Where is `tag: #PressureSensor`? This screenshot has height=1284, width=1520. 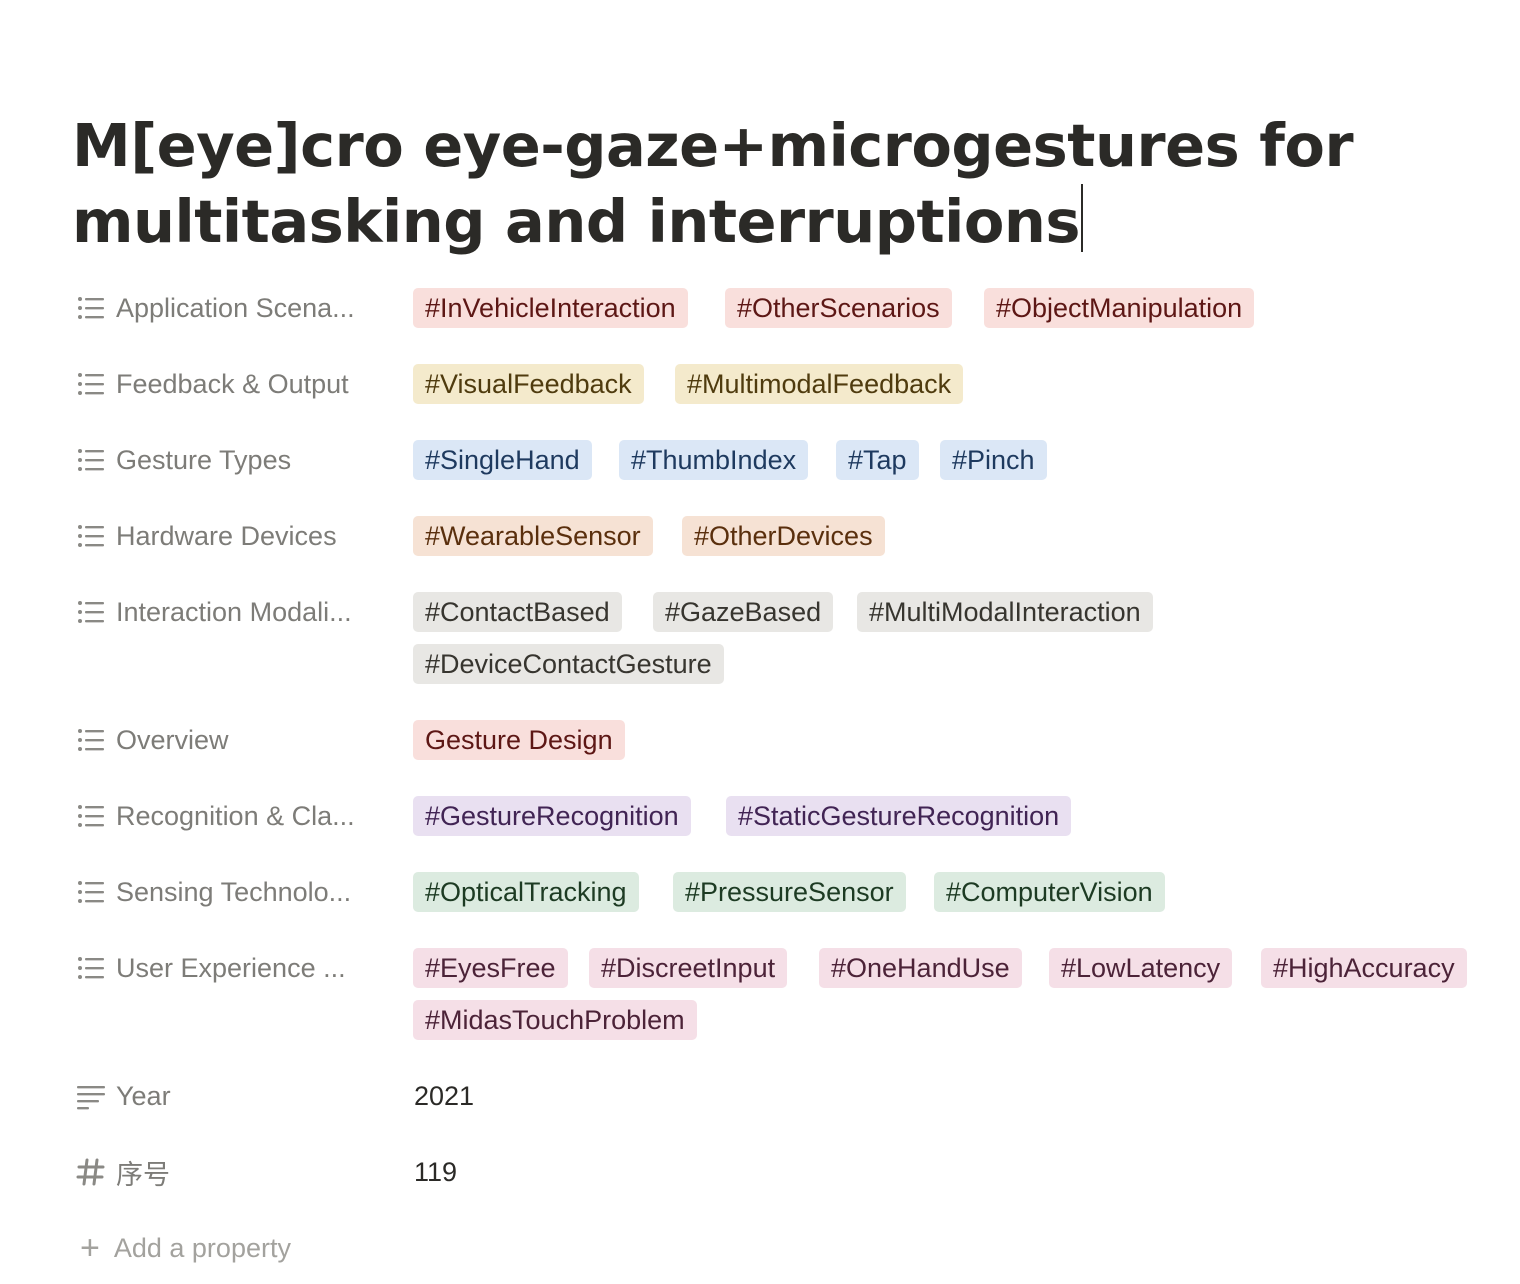
tag: #PressureSensor is located at coordinates (789, 892).